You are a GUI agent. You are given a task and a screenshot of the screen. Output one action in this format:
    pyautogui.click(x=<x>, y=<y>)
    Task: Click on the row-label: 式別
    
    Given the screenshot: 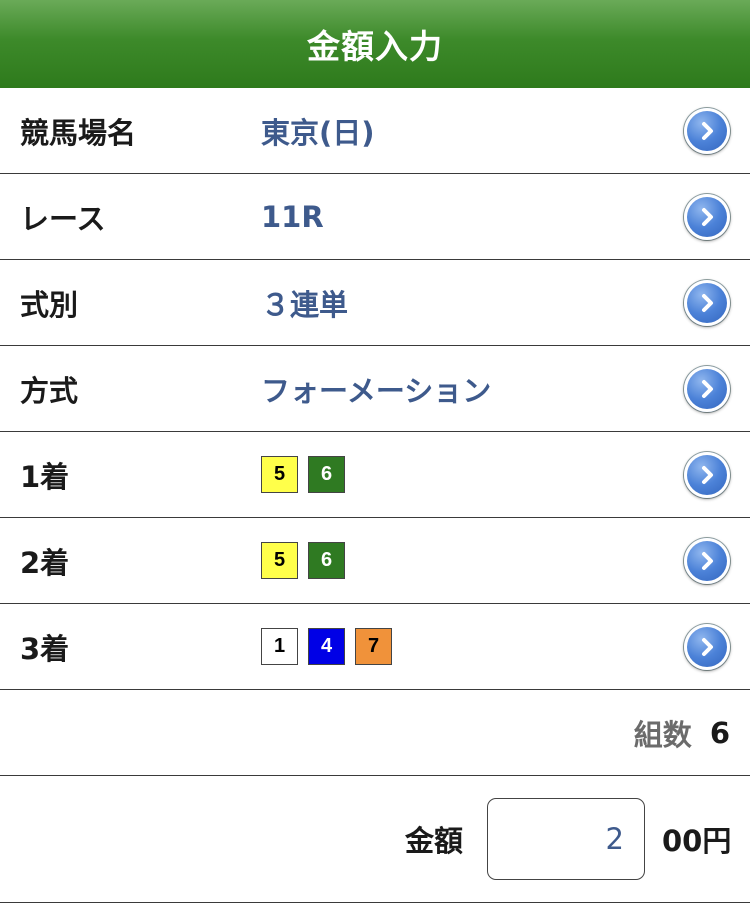 What is the action you would take?
    pyautogui.click(x=49, y=304)
    